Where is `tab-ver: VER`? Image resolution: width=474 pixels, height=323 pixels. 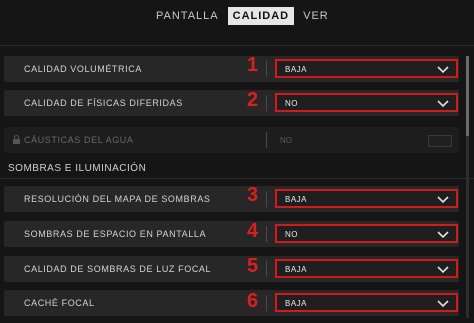 tab-ver: VER is located at coordinates (316, 16).